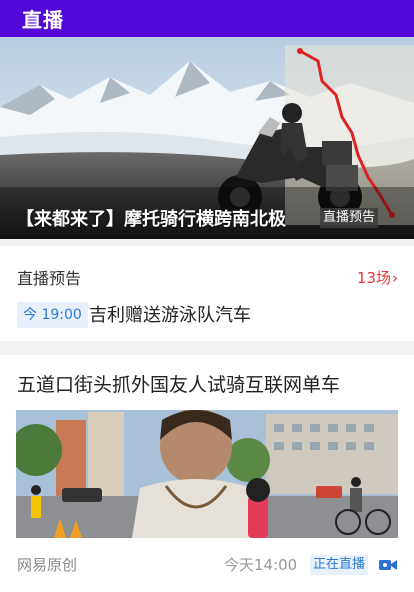  I want to click on video-camera-icon, so click(388, 565).